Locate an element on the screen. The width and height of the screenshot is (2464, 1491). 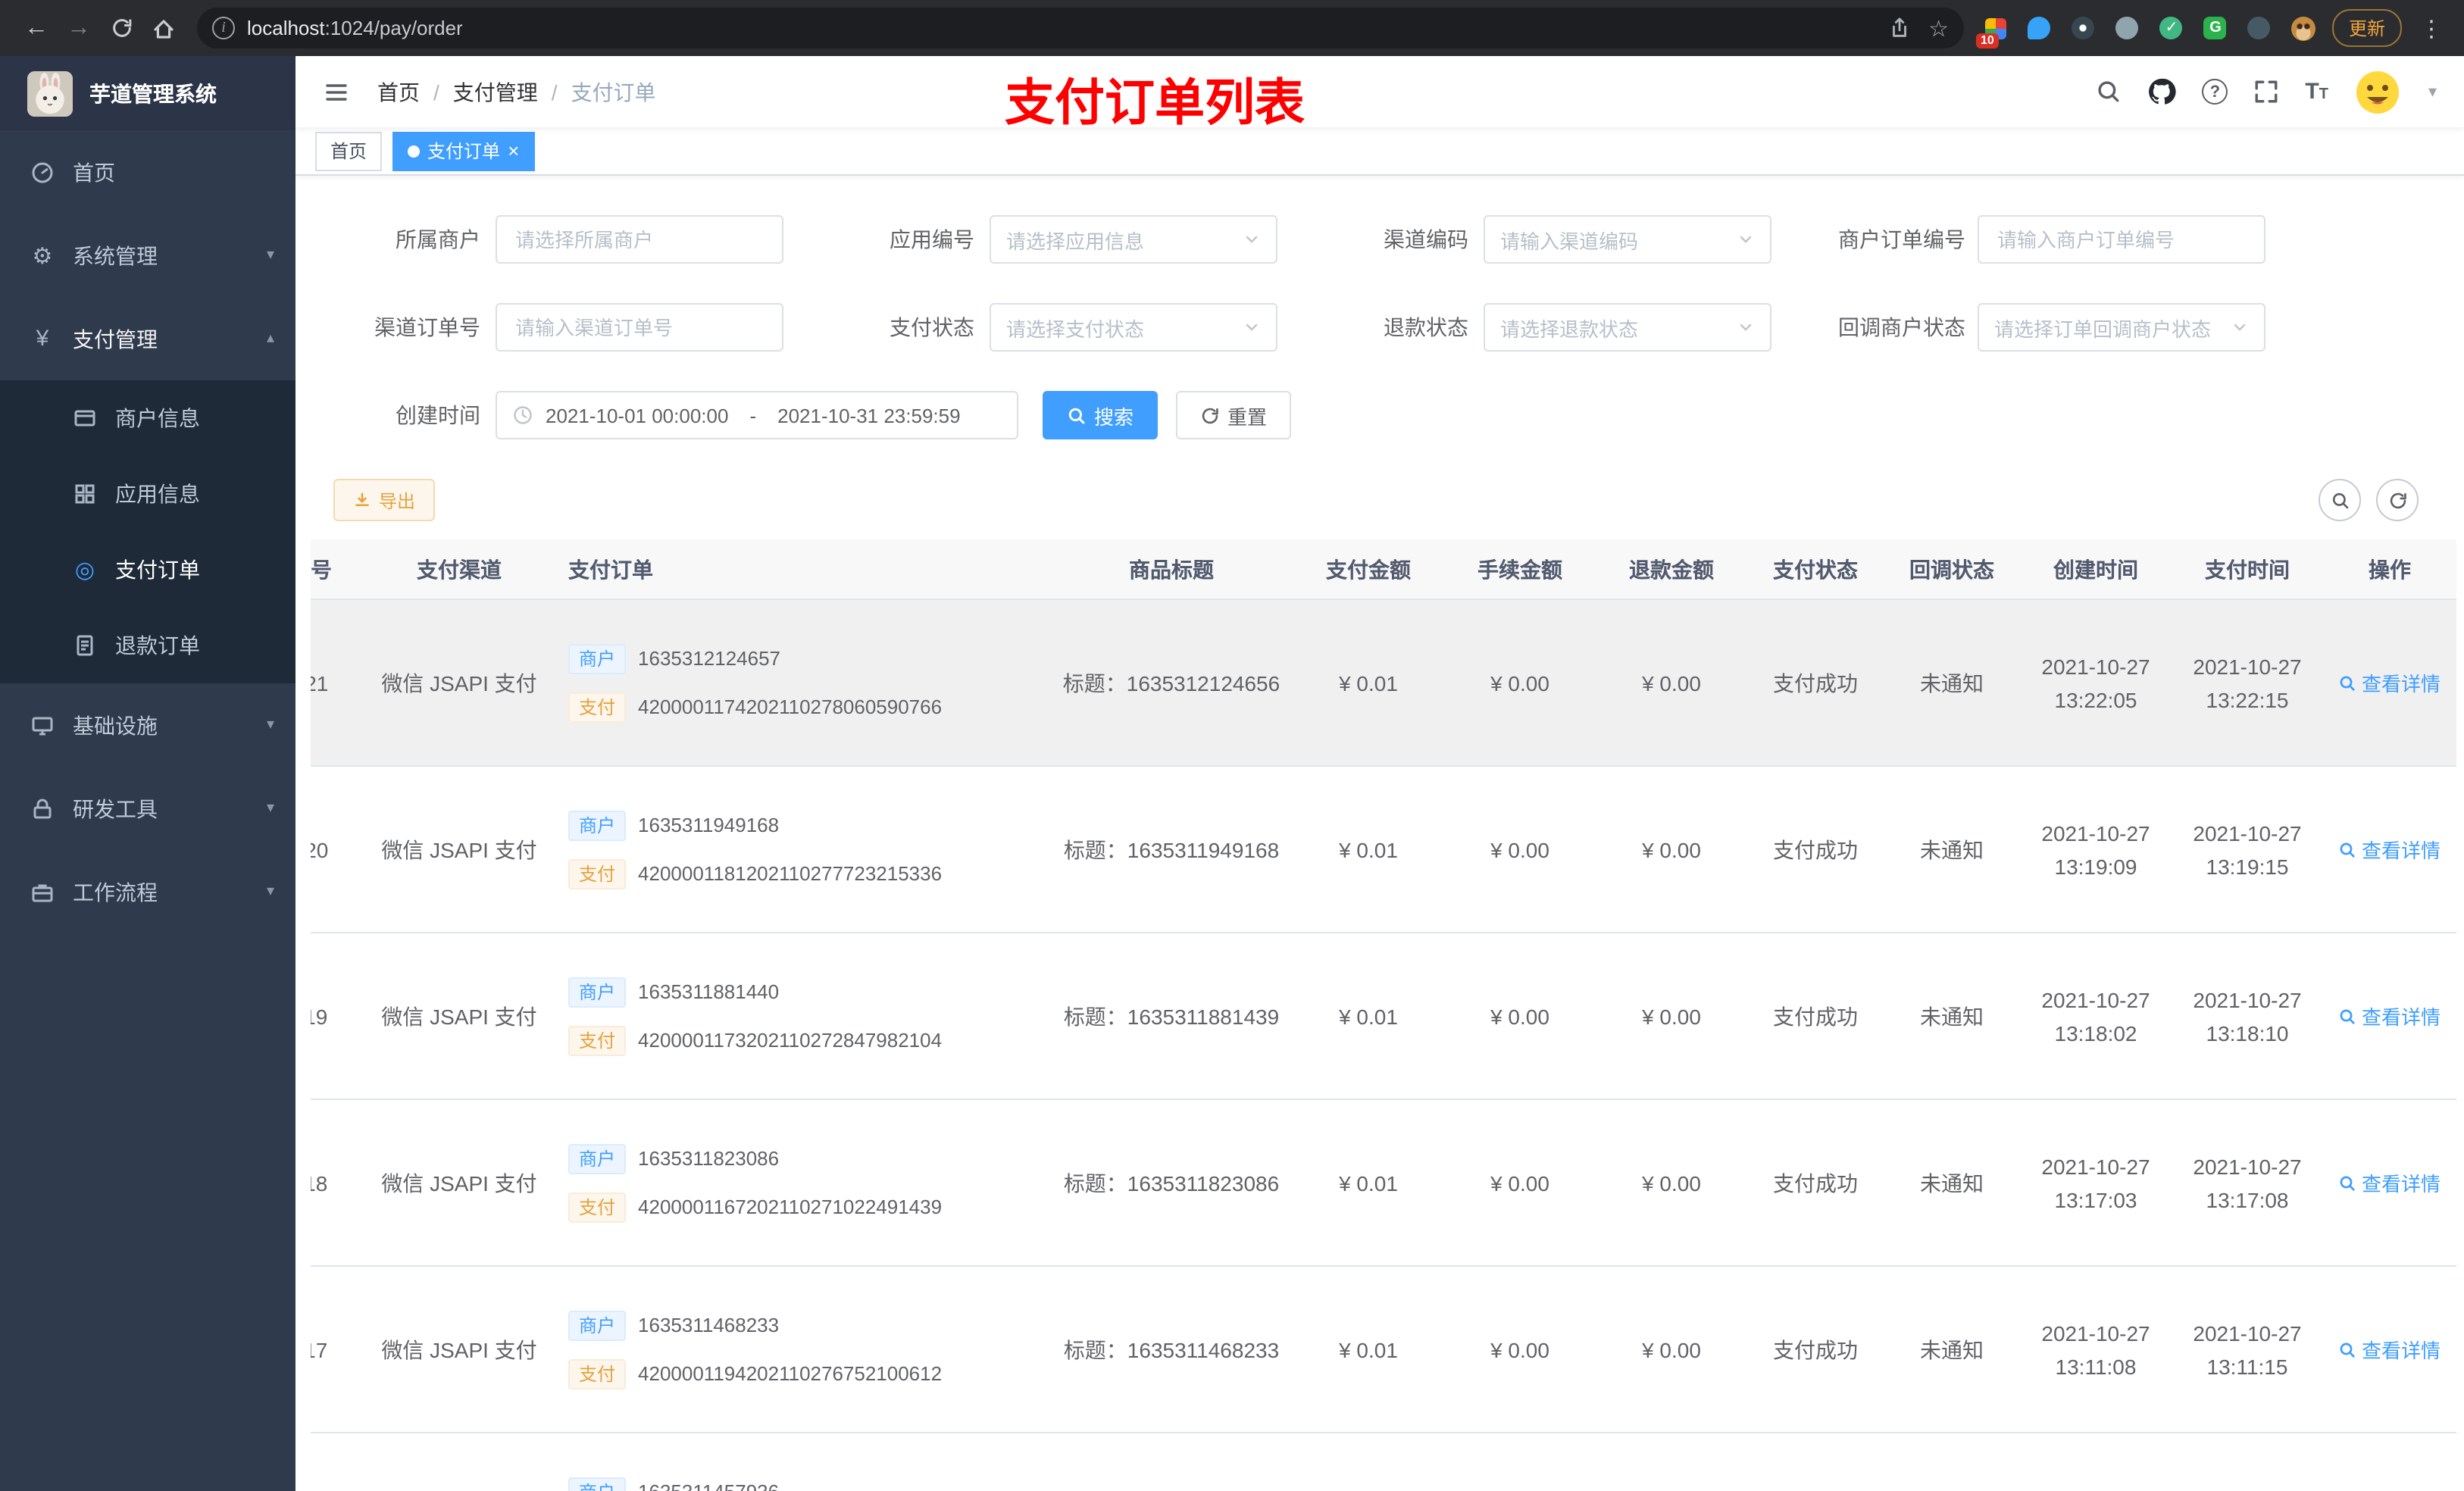
tags-view: 首页 支付订单 × is located at coordinates (1379, 151).